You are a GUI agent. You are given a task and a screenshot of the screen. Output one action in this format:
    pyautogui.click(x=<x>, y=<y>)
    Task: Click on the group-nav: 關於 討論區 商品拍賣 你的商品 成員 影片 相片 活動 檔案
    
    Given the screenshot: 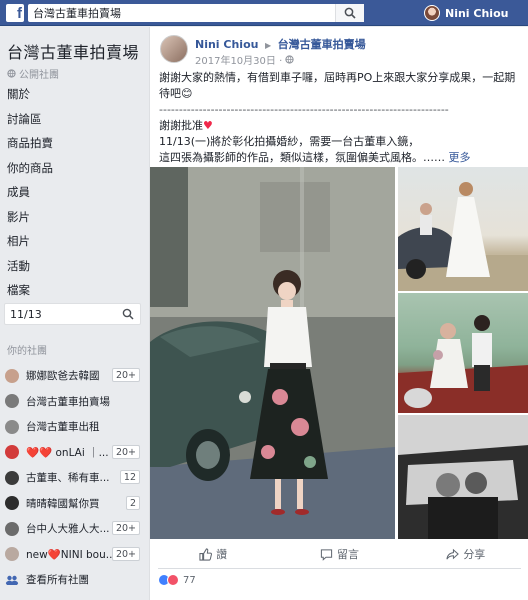 What is the action you would take?
    pyautogui.click(x=74, y=192)
    